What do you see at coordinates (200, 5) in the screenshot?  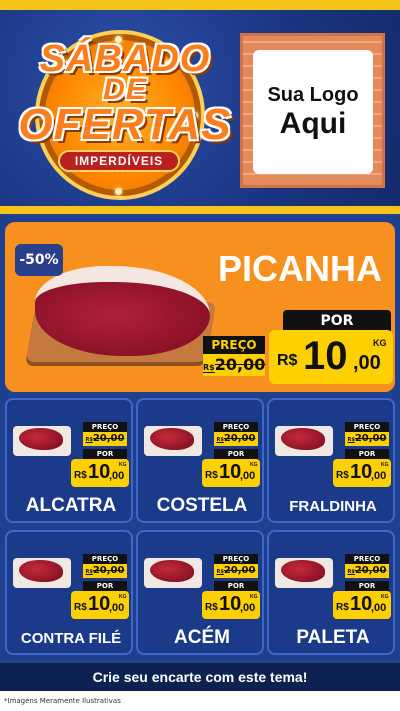 I see `header-top-stripe` at bounding box center [200, 5].